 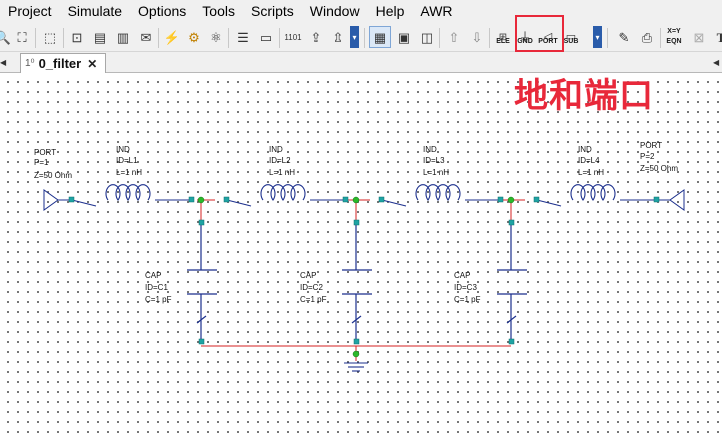 I want to click on capacitor-c1-name: CAP, so click(x=153, y=275).